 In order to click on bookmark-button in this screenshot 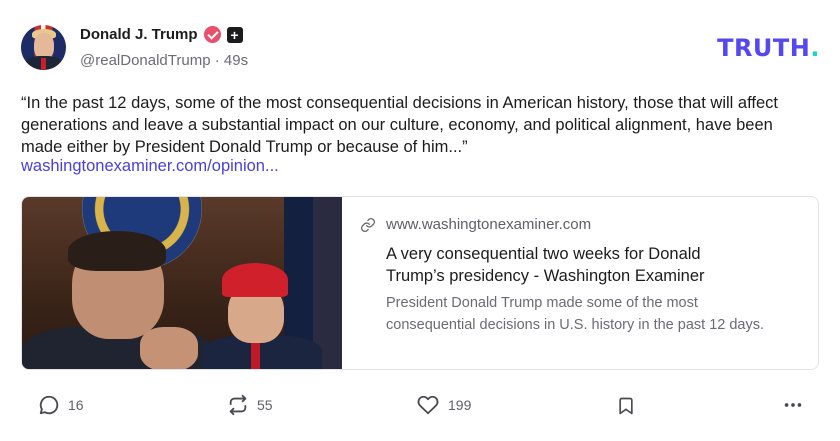, I will do `click(626, 406)`.